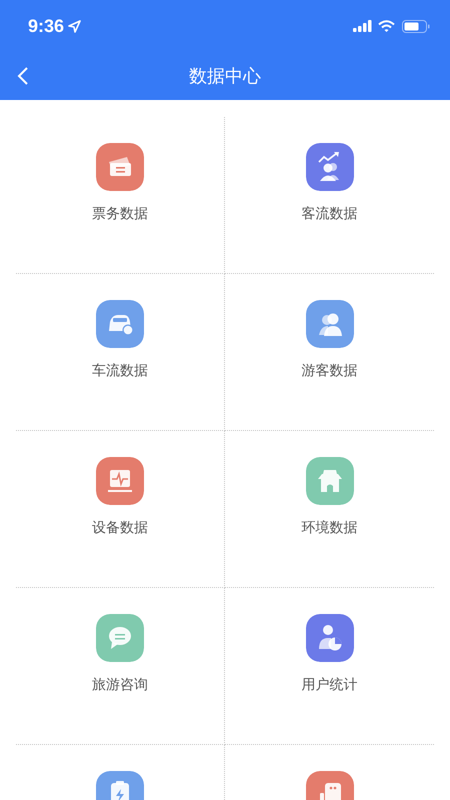 This screenshot has width=450, height=800. Describe the element at coordinates (120, 481) in the screenshot. I see `monitor-icon` at that location.